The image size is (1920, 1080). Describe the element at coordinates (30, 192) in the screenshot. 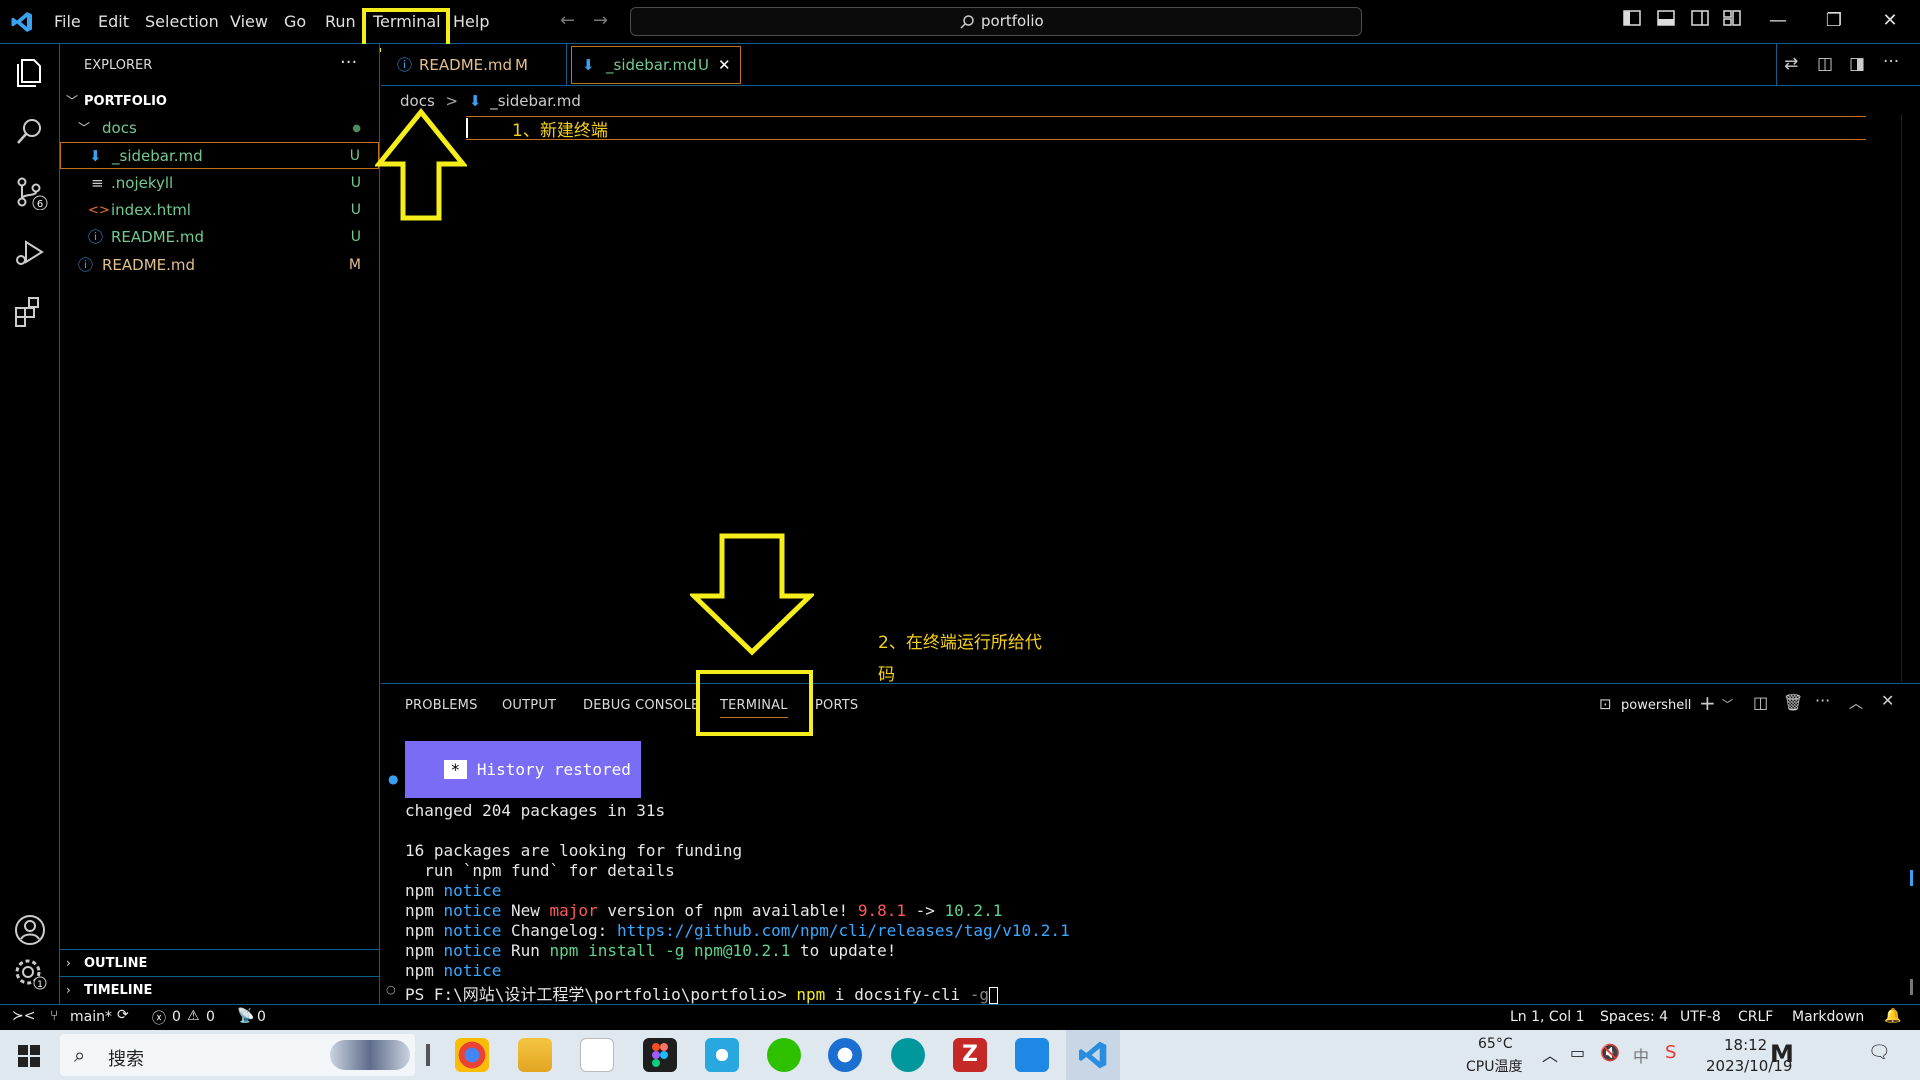

I see `source-control-icon: 6` at that location.